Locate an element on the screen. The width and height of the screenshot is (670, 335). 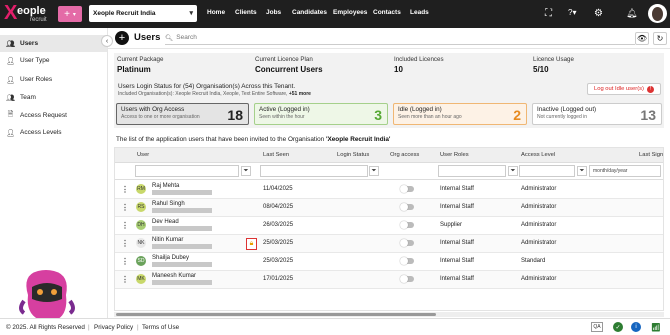
nav-home: Home is located at coordinates (216, 12).